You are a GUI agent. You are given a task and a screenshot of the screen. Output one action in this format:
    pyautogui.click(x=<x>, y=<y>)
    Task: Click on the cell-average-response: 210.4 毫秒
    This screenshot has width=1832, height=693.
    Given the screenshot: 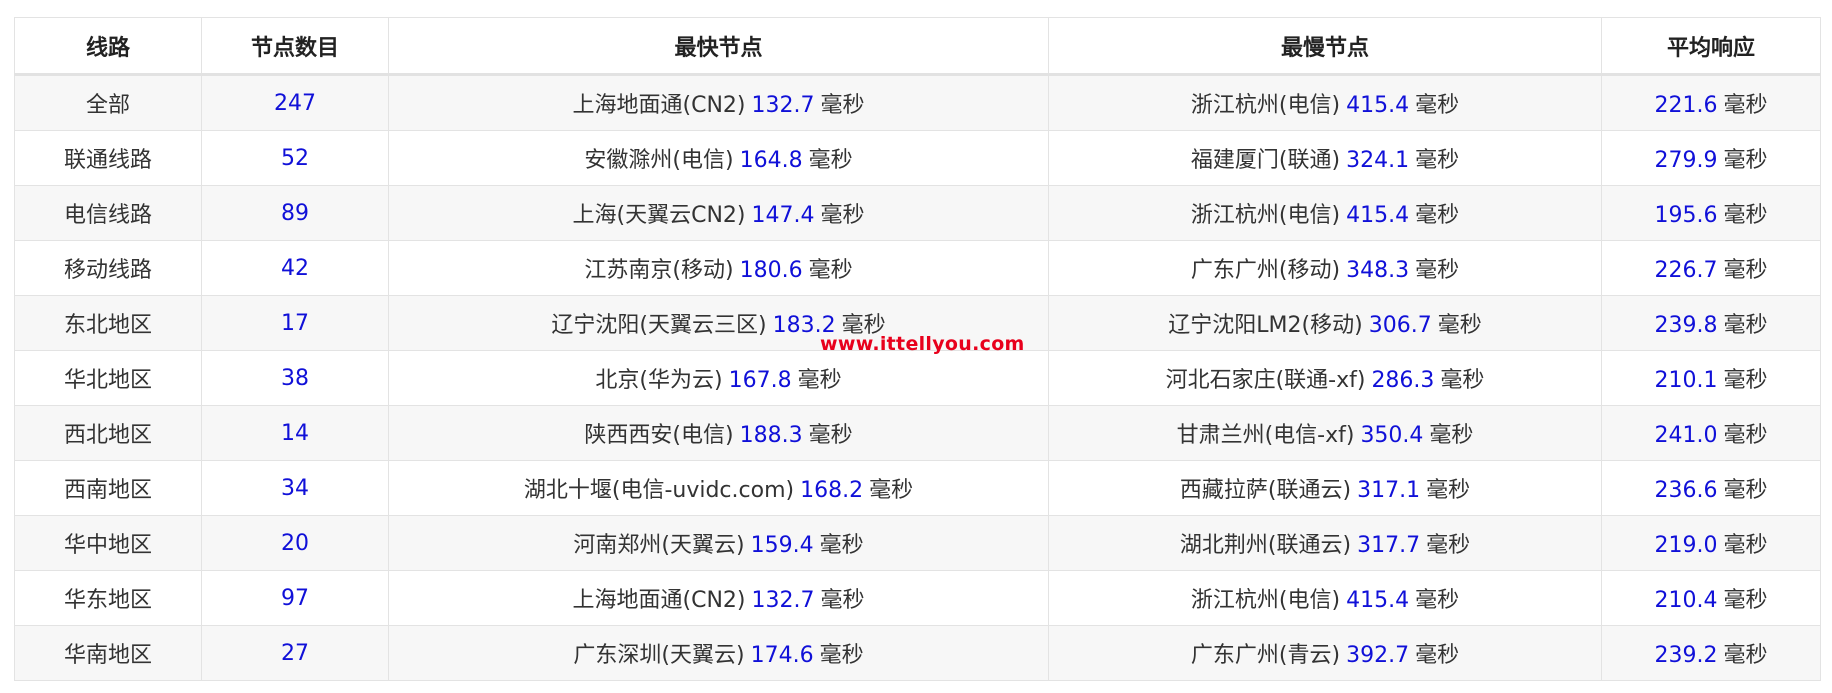 What is the action you would take?
    pyautogui.click(x=1711, y=598)
    